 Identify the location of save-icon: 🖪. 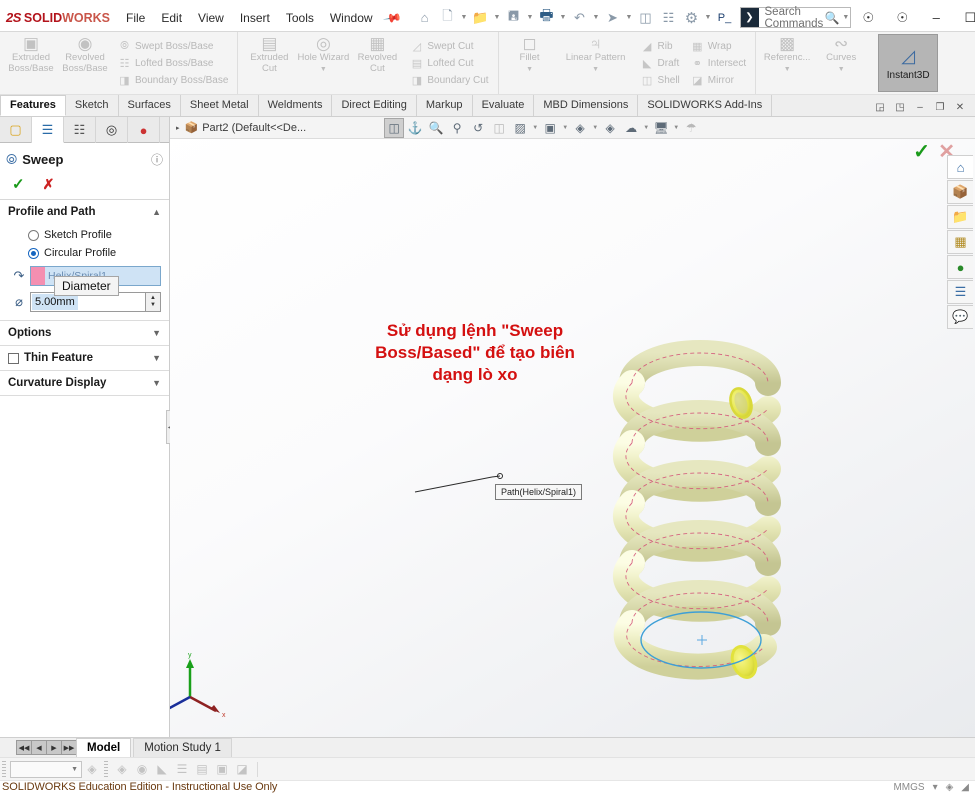
(514, 18).